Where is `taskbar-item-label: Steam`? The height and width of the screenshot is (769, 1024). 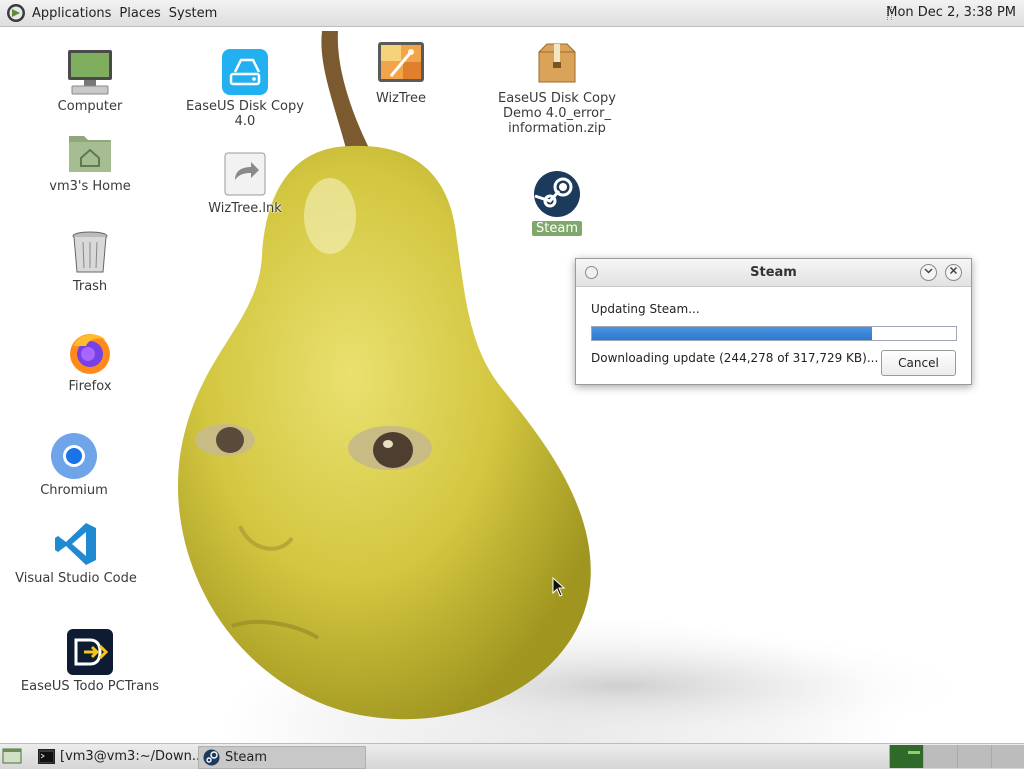 taskbar-item-label: Steam is located at coordinates (246, 757).